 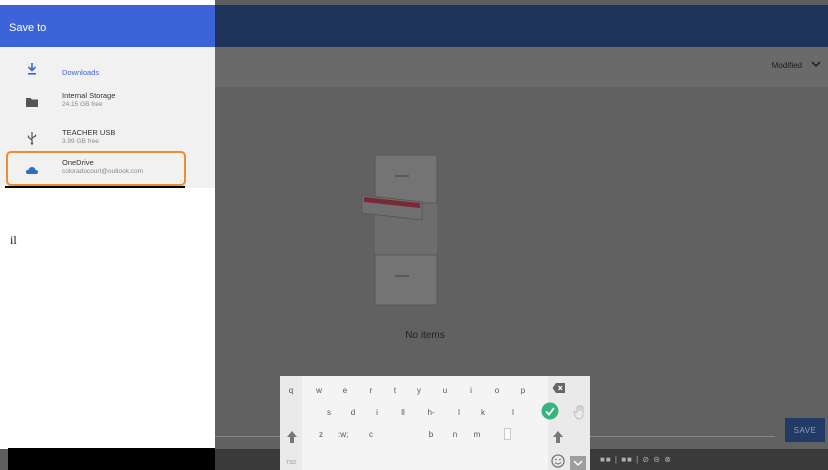 What do you see at coordinates (32, 69) in the screenshot?
I see `download-icon` at bounding box center [32, 69].